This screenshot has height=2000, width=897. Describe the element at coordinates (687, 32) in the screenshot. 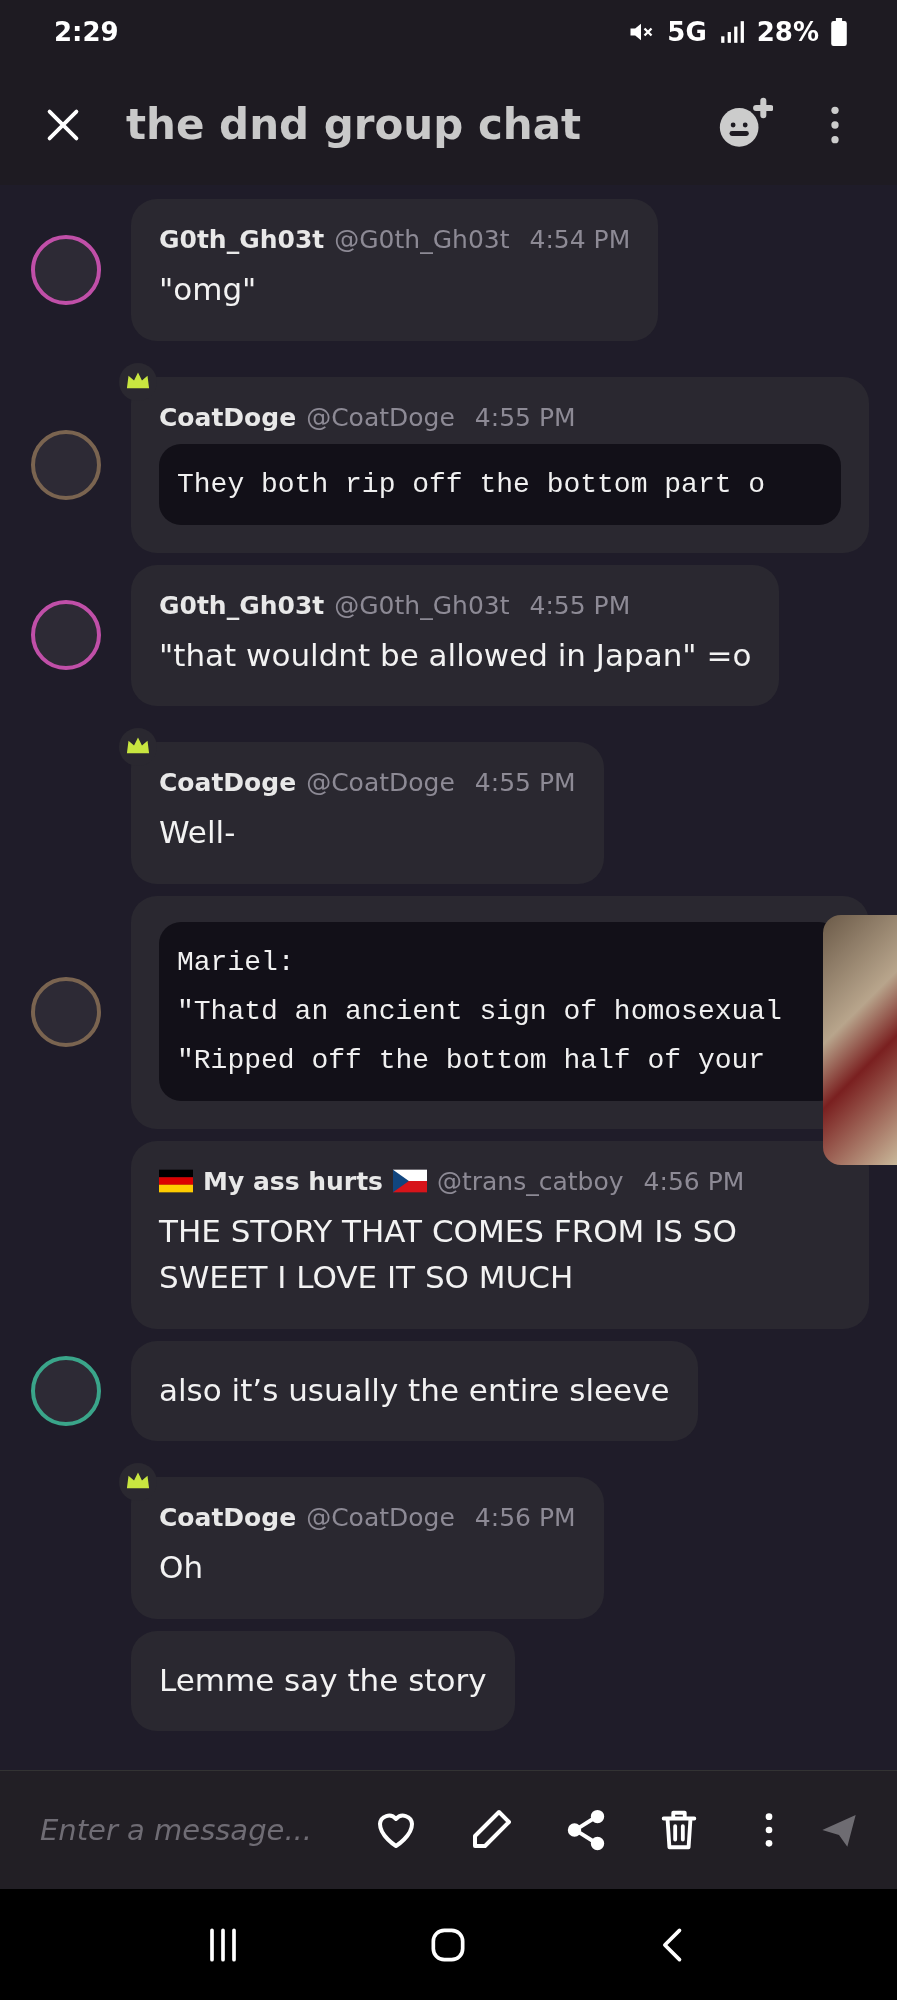

I see `network-type: 5G` at that location.